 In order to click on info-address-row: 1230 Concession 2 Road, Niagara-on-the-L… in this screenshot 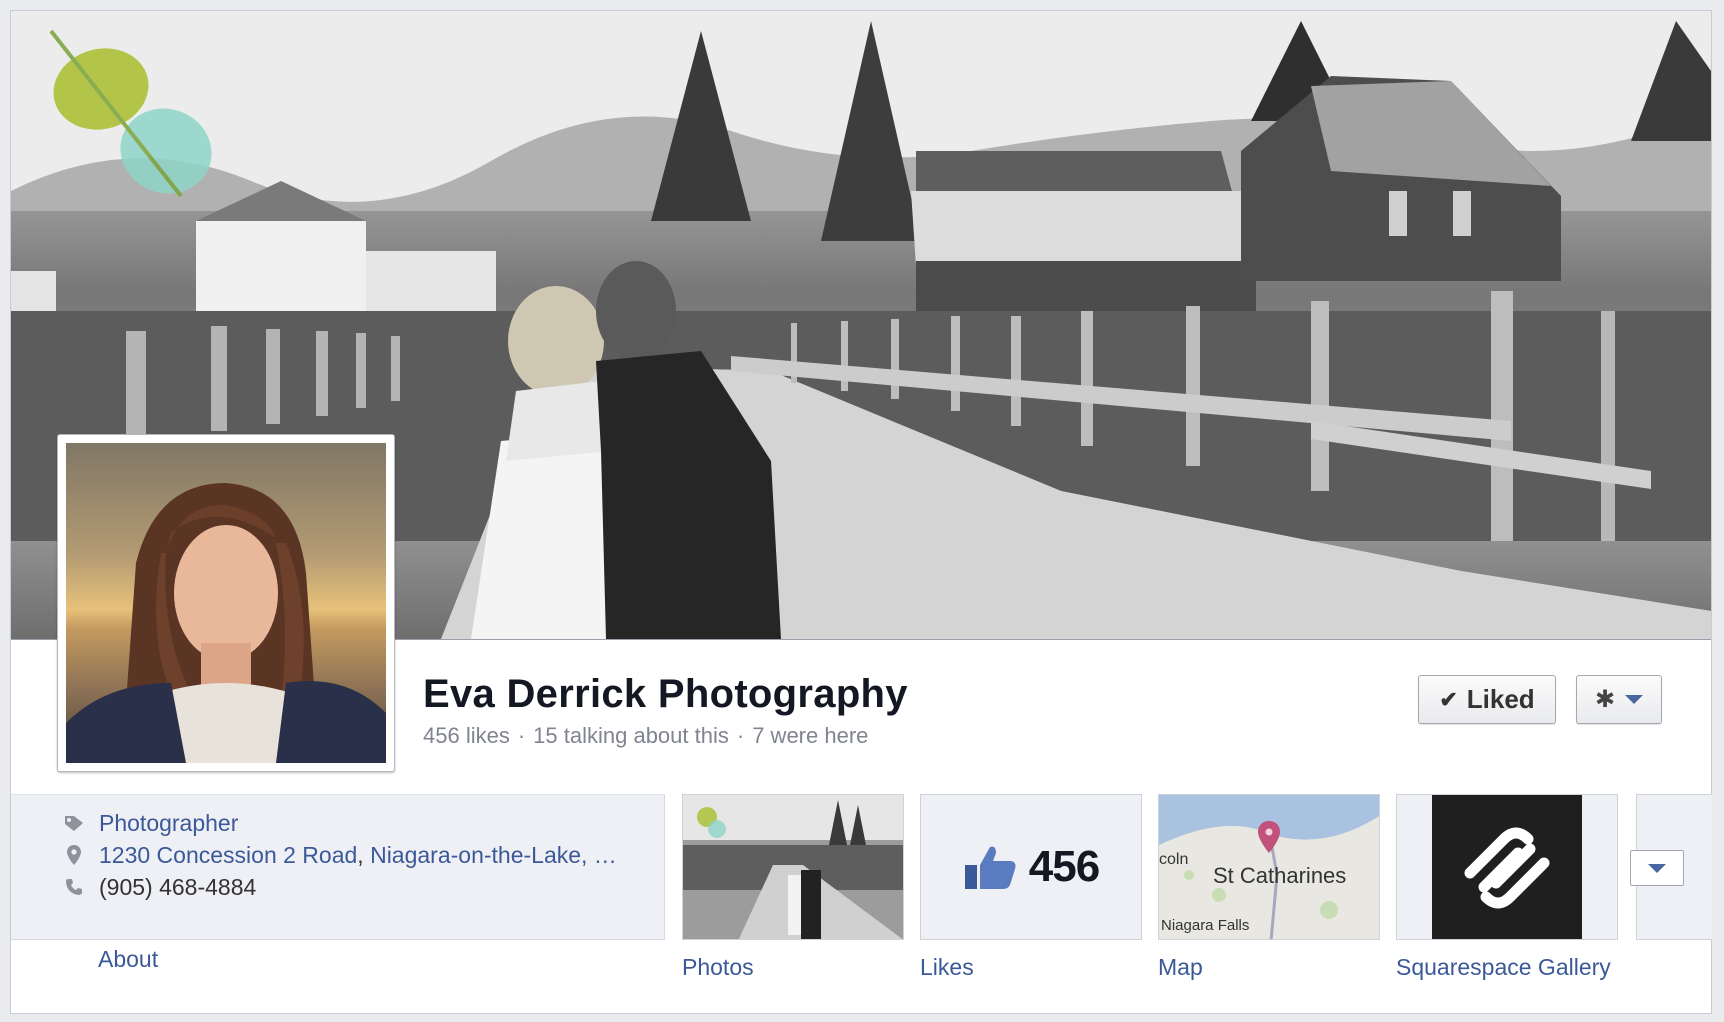, I will do `click(340, 855)`.